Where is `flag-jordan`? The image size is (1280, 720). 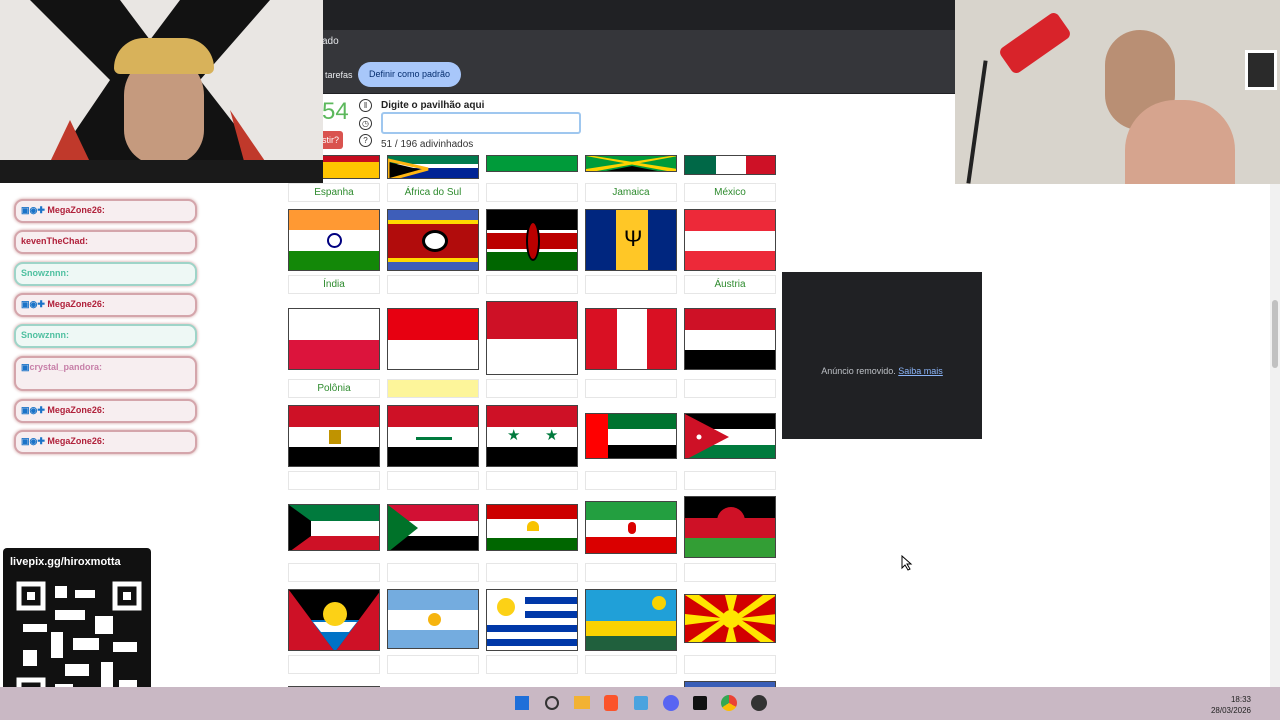
flag-jordan is located at coordinates (730, 436).